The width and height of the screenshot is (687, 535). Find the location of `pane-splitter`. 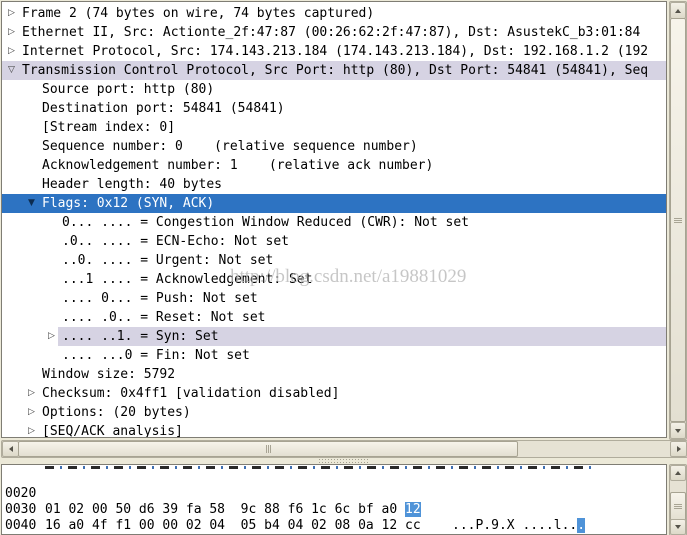

pane-splitter is located at coordinates (343, 460).